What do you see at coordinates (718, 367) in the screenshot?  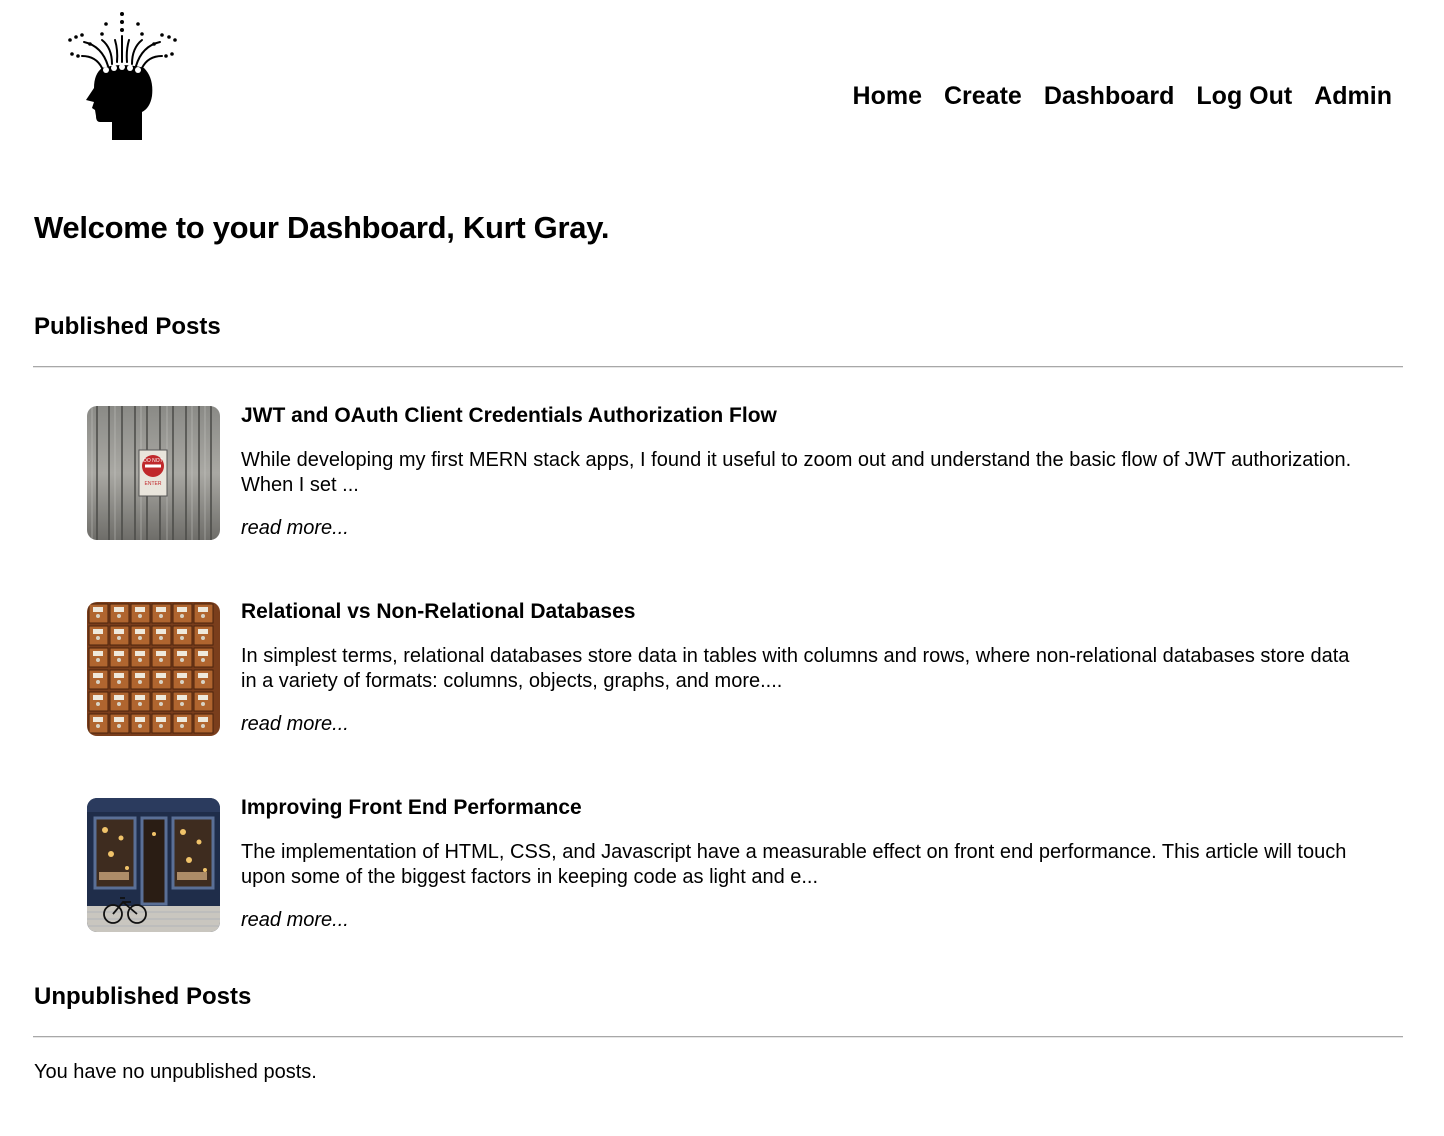 I see `published-divider` at bounding box center [718, 367].